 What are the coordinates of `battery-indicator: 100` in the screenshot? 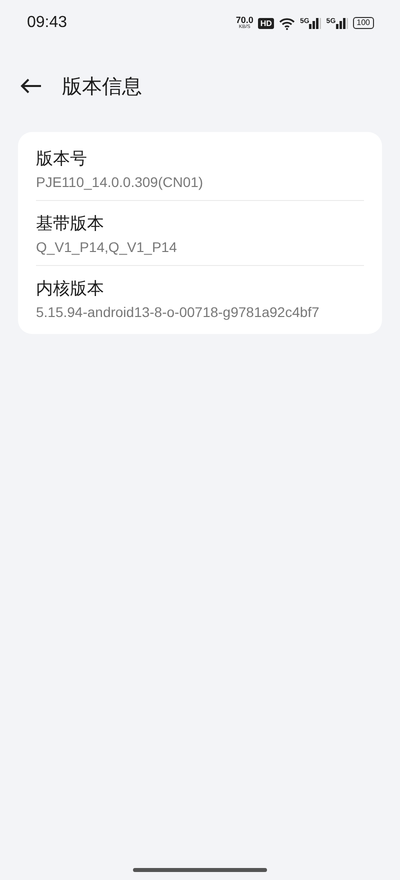 It's located at (363, 23).